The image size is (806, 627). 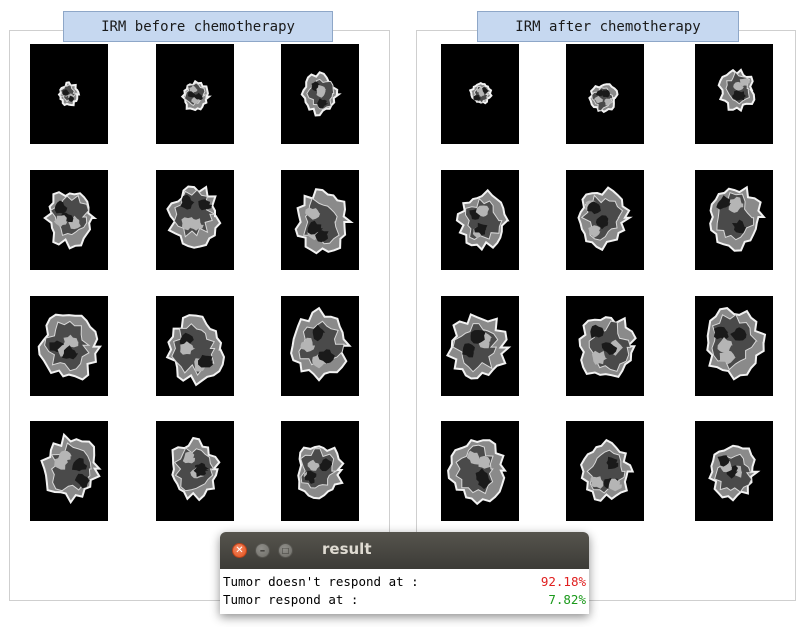 I want to click on result-row-response: Tumor respond at : 7.82%, so click(x=404, y=599).